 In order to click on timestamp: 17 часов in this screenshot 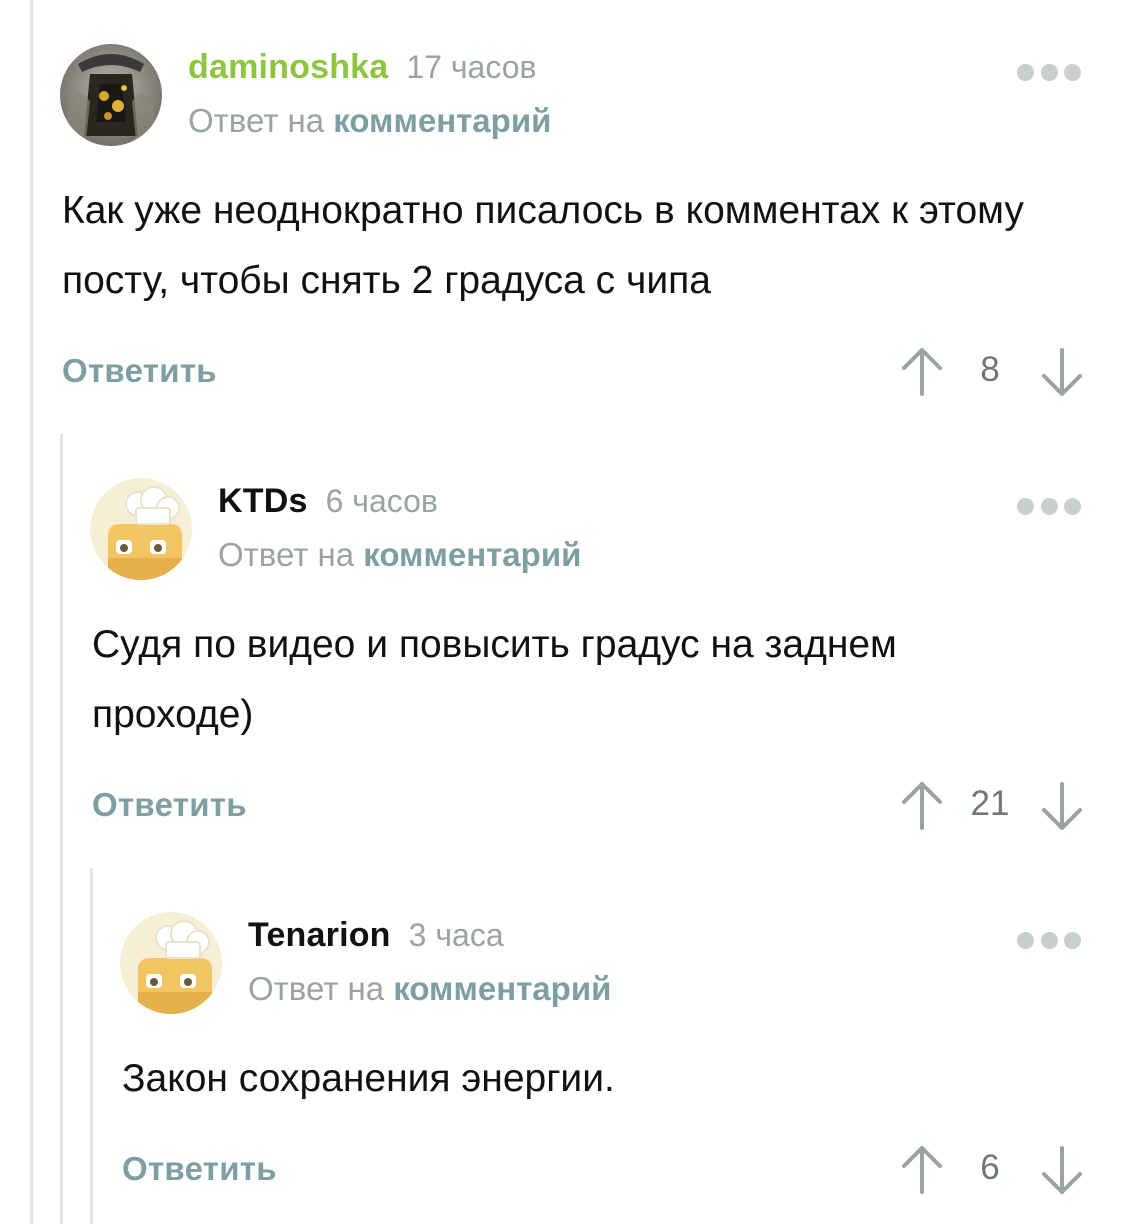, I will do `click(471, 67)`.